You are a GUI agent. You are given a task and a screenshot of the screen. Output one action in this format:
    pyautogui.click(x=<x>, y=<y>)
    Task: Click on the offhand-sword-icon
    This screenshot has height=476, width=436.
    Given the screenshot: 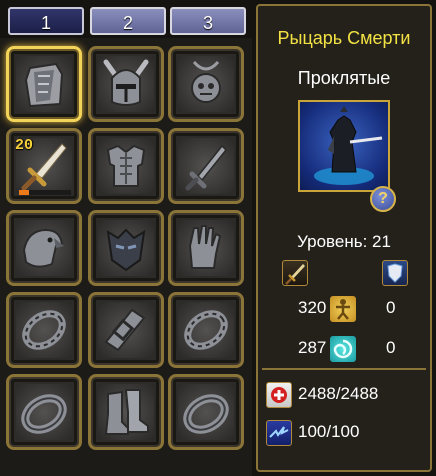 What is the action you would take?
    pyautogui.click(x=206, y=167)
    